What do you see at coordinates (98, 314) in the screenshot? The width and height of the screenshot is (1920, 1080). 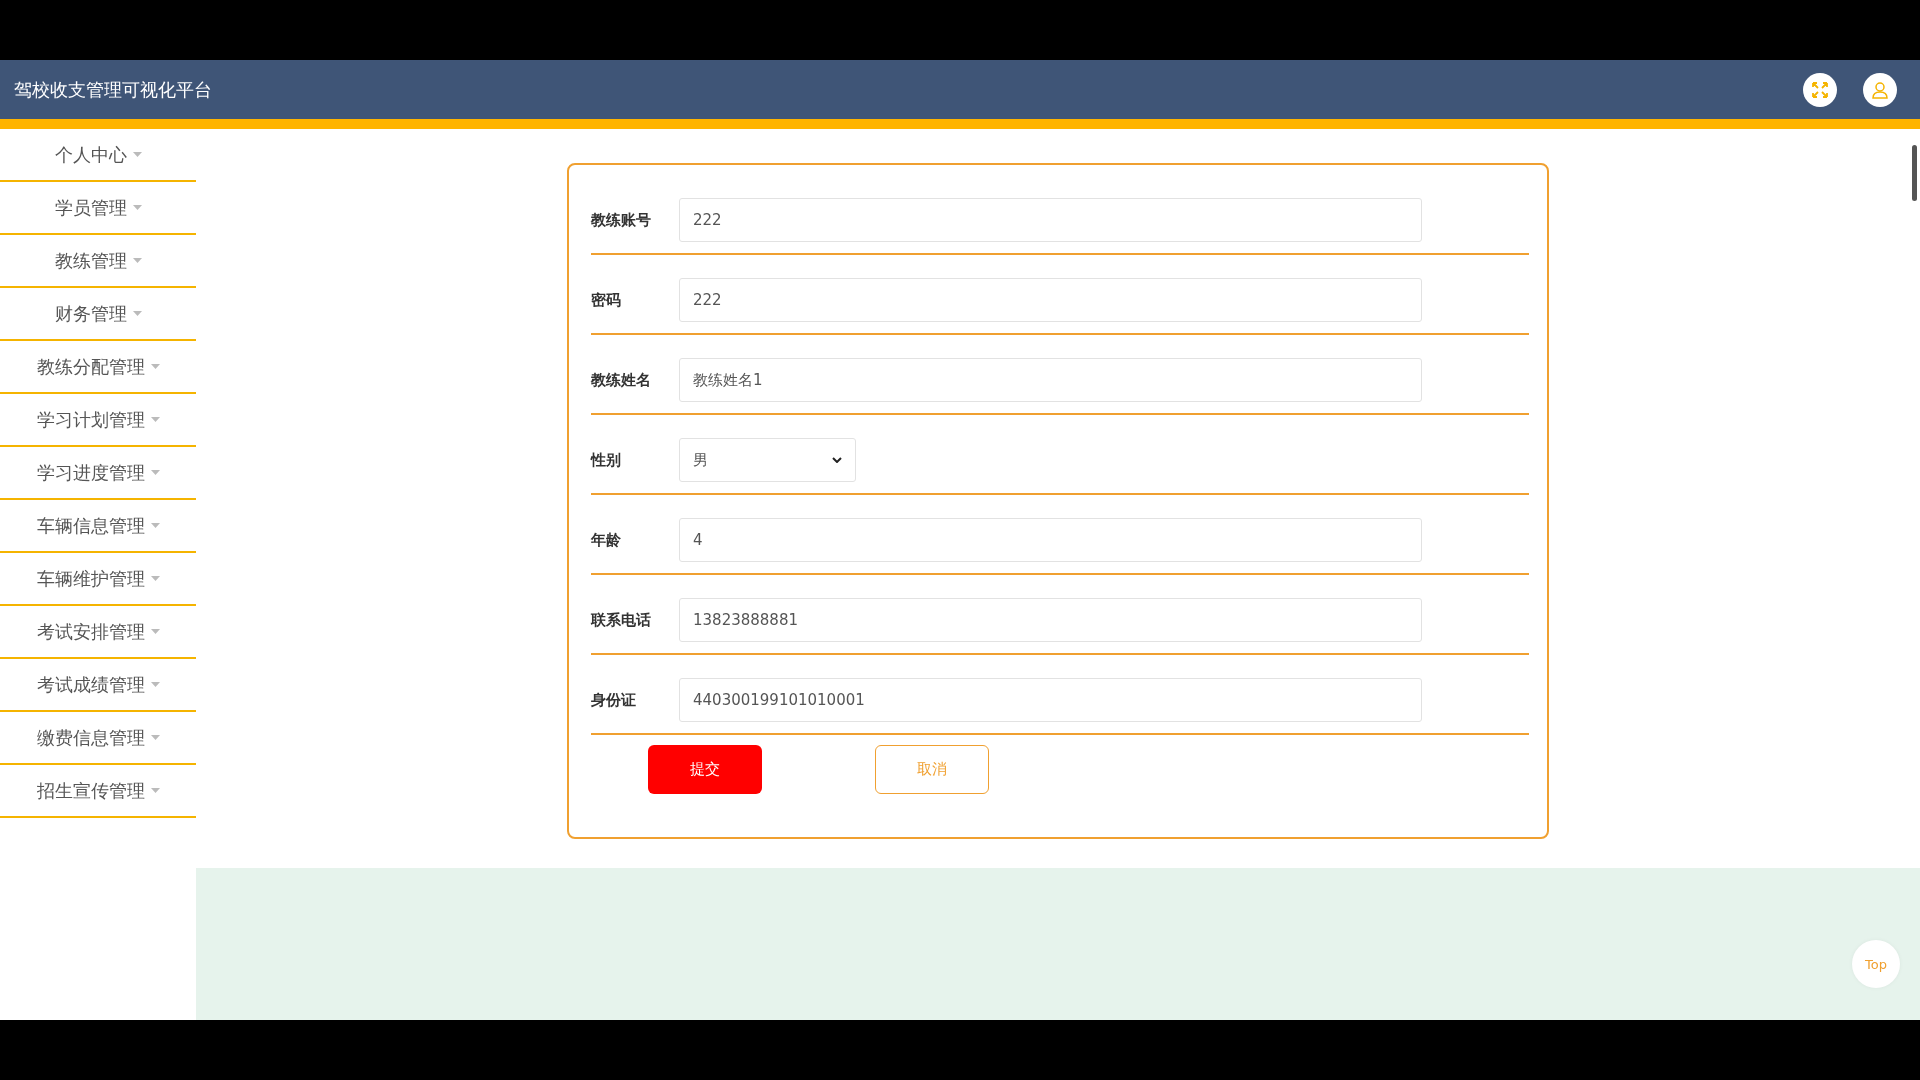 I see `sidebar-item: 财务管理` at bounding box center [98, 314].